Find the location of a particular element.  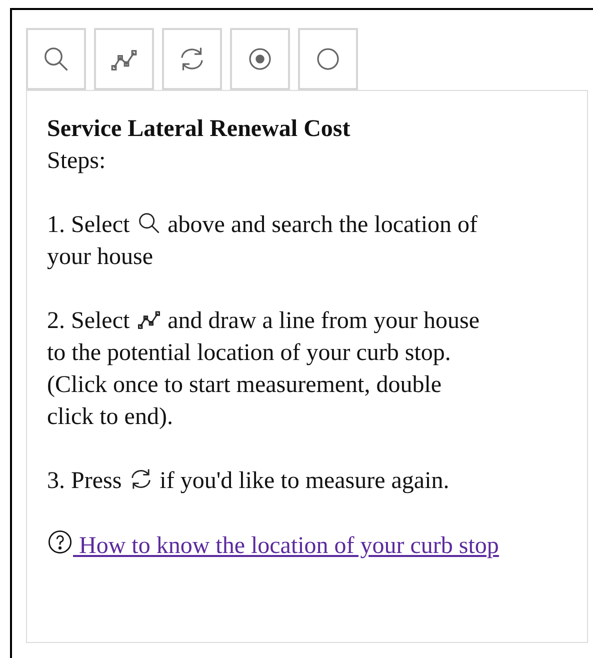

step-text: above and search the location of is located at coordinates (323, 225).